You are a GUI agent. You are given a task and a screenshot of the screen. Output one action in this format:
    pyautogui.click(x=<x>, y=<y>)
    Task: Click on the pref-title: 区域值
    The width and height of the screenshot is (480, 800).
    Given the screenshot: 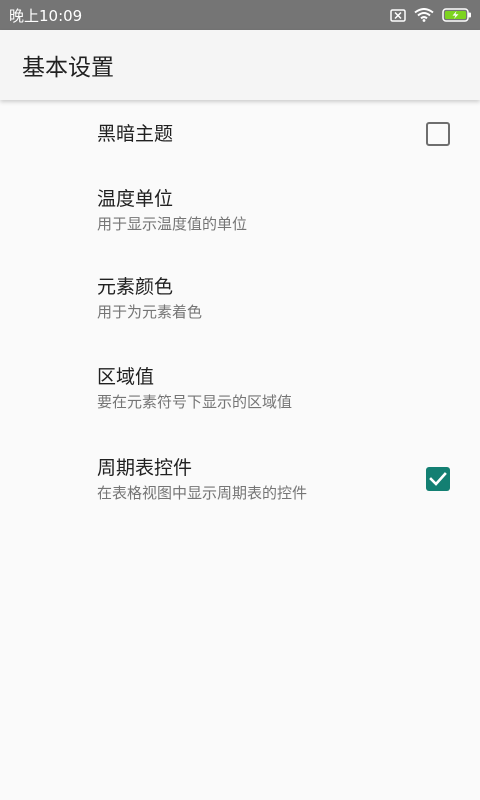 What is the action you would take?
    pyautogui.click(x=126, y=377)
    